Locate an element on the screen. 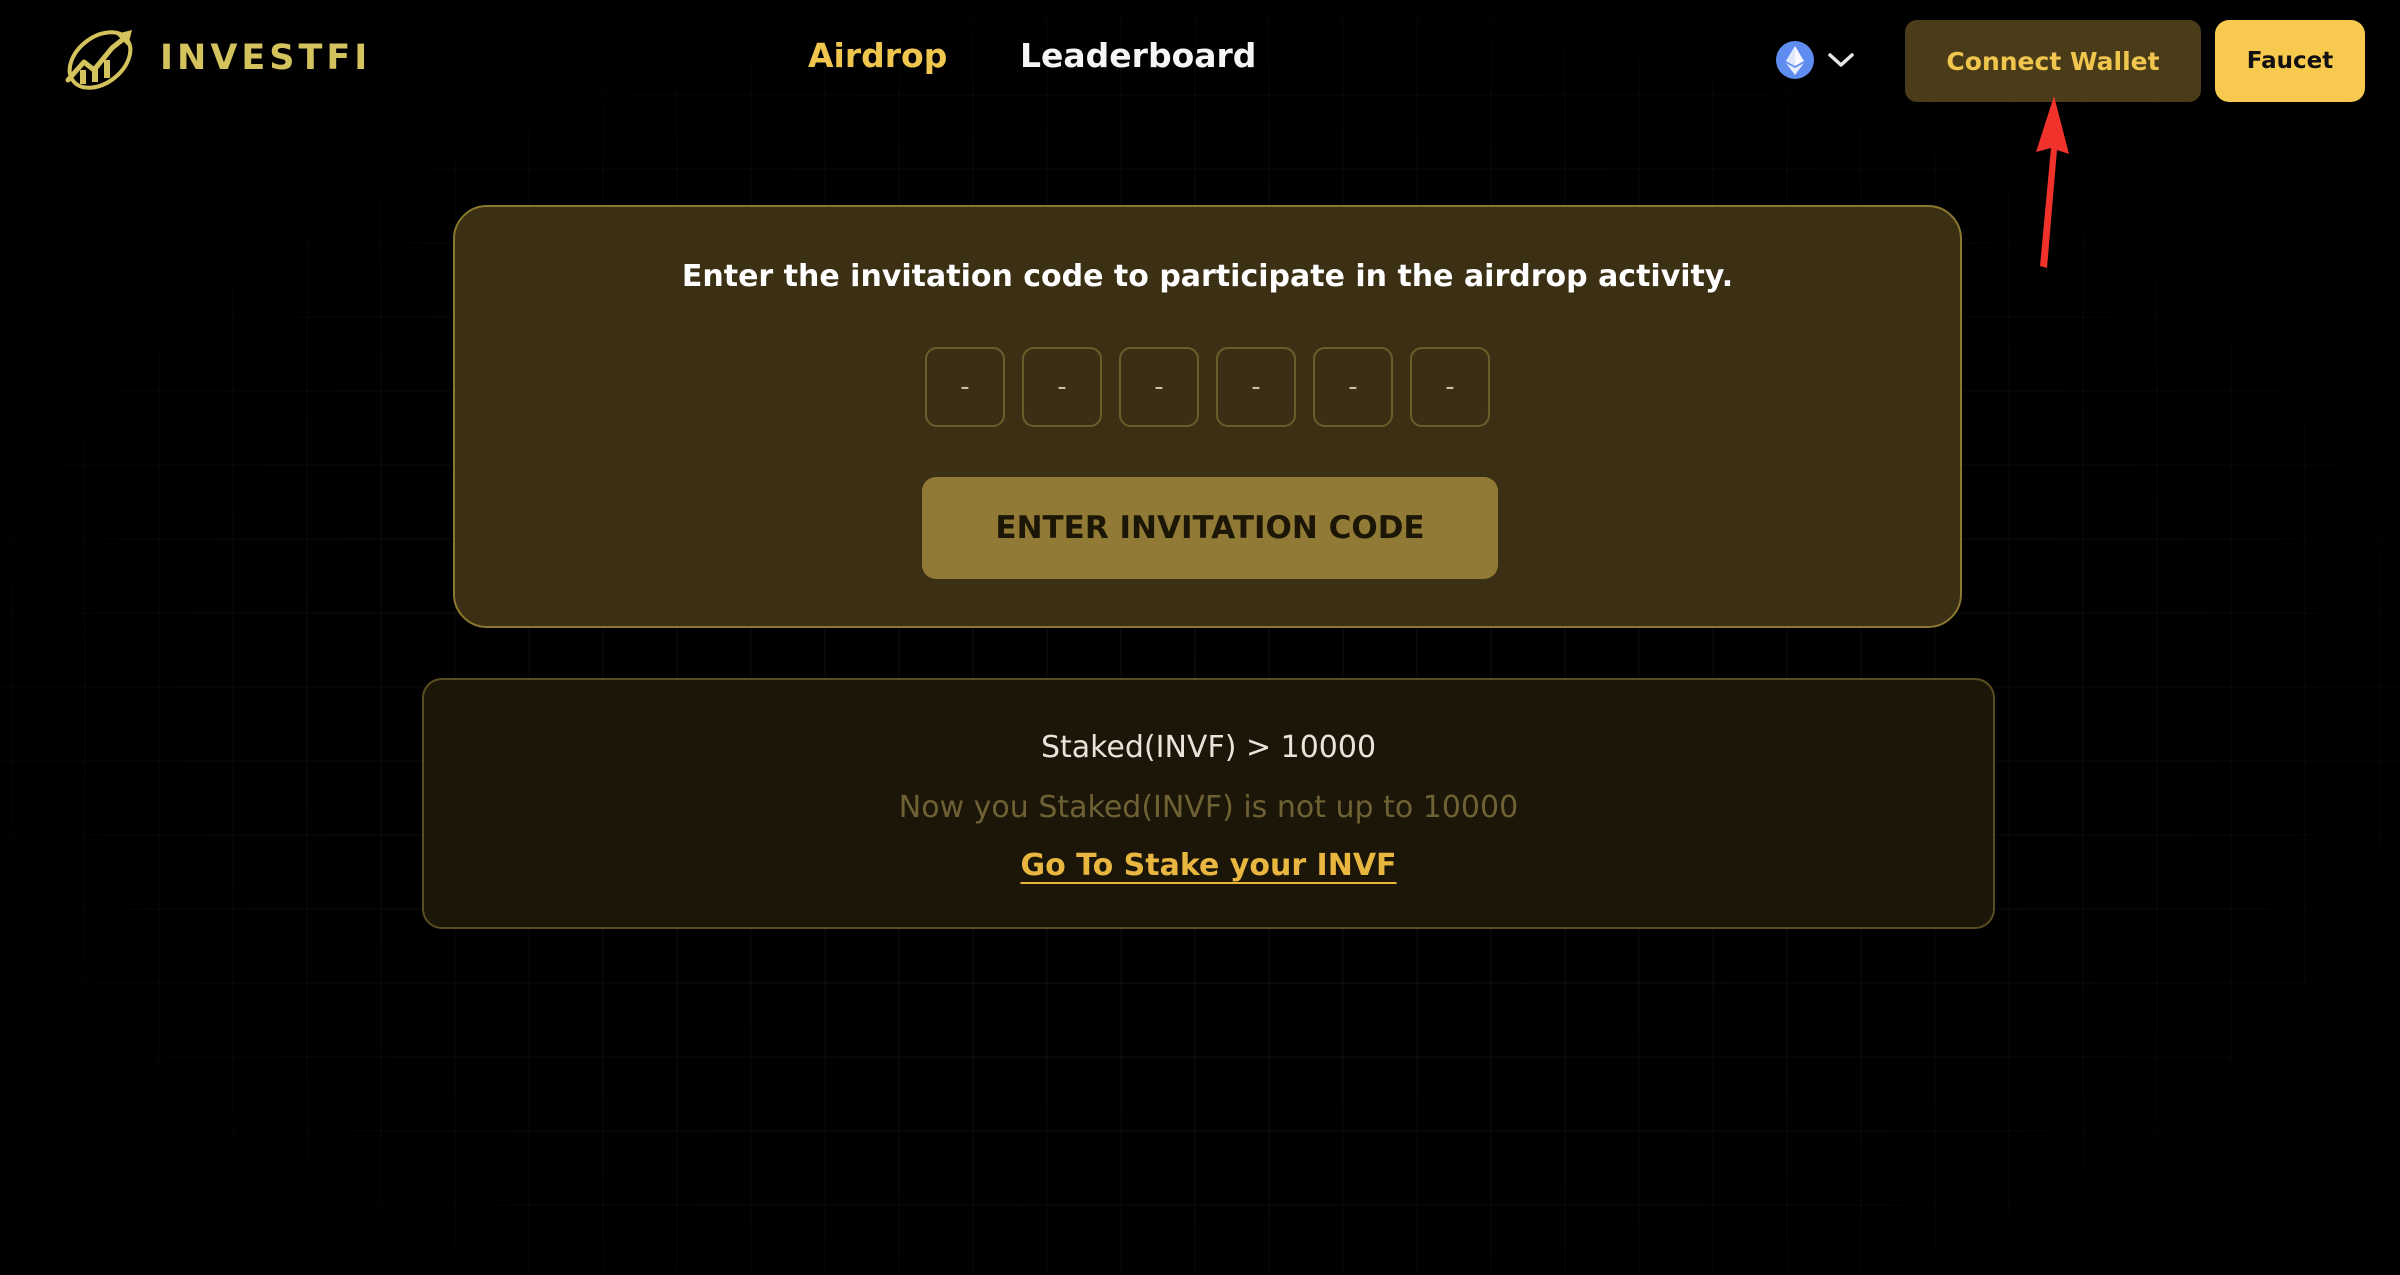  go-to-stake-link: Go To Stake your INVF is located at coordinates (1208, 865).